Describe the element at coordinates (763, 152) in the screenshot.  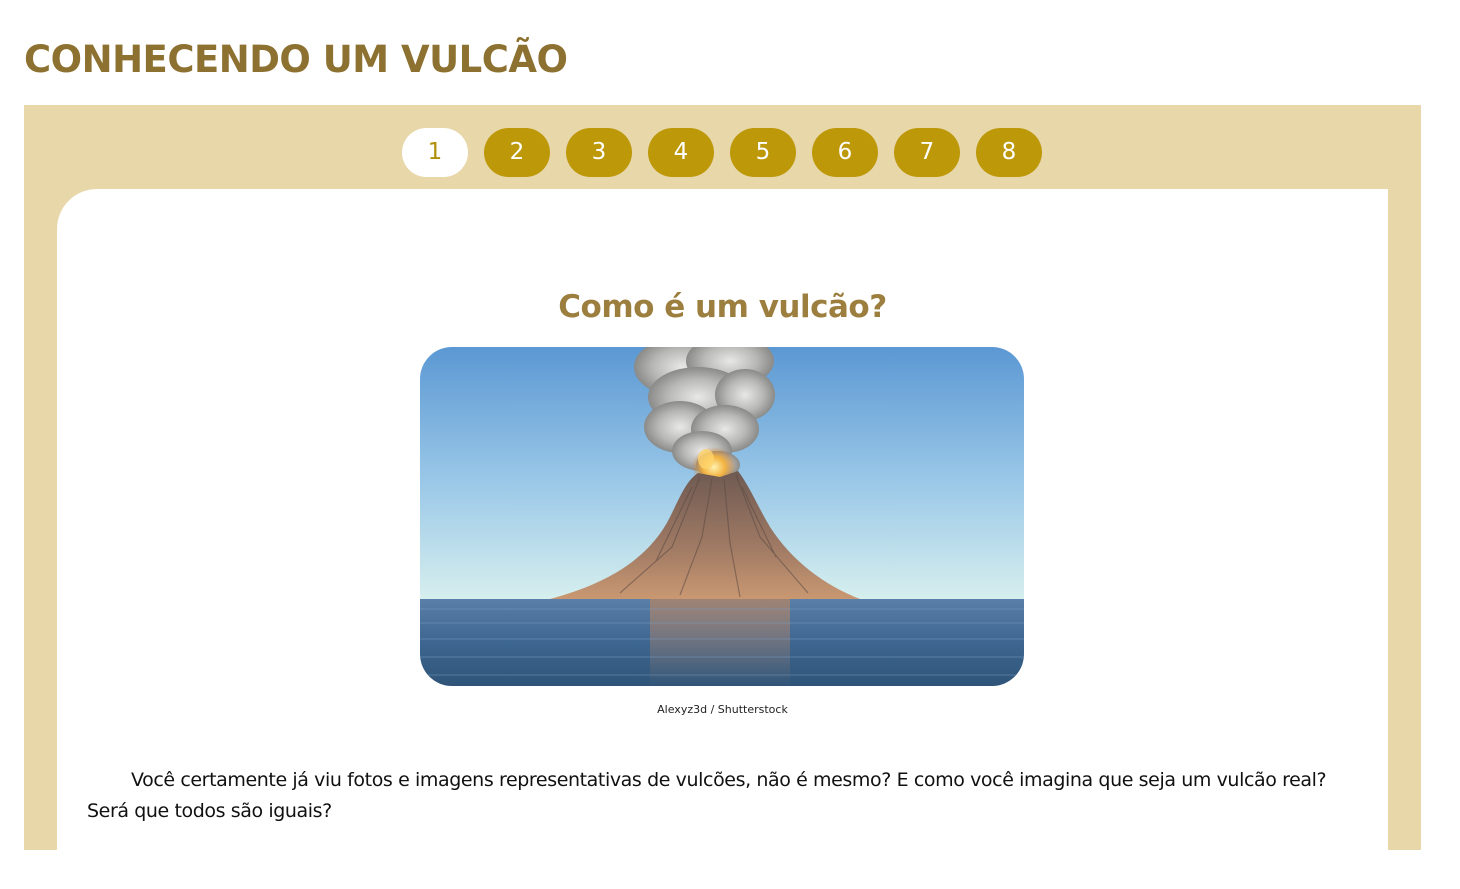
I see `tab-5: 5` at that location.